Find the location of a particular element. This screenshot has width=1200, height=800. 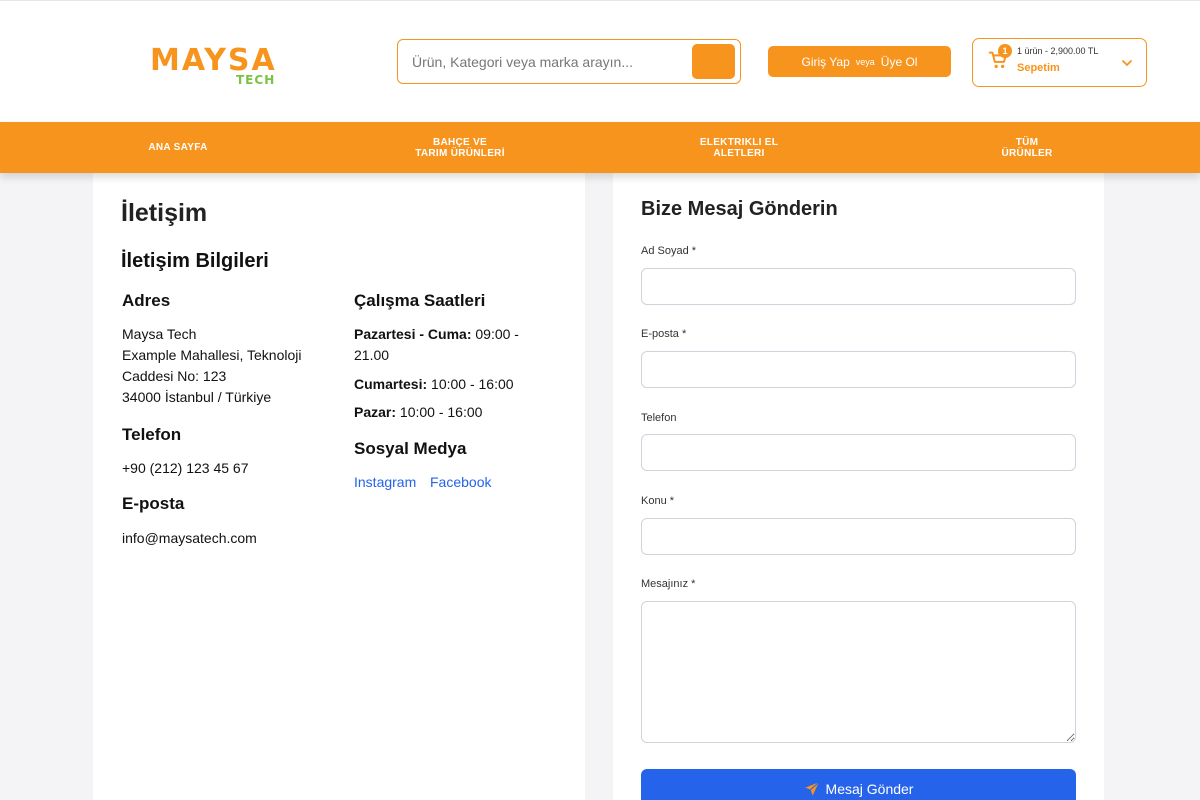

register-link: Üye Ol is located at coordinates (899, 62).